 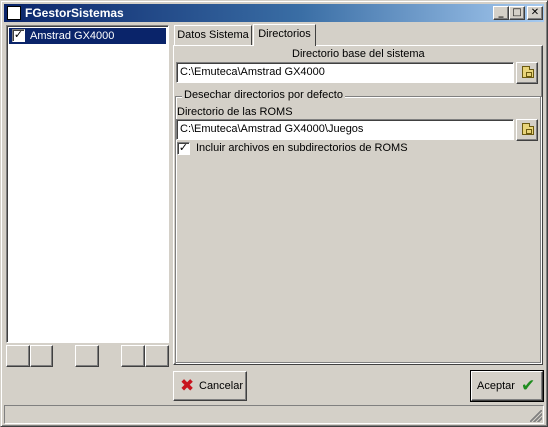 I want to click on roms-dir-label: Directorio de las ROMS, so click(x=235, y=112).